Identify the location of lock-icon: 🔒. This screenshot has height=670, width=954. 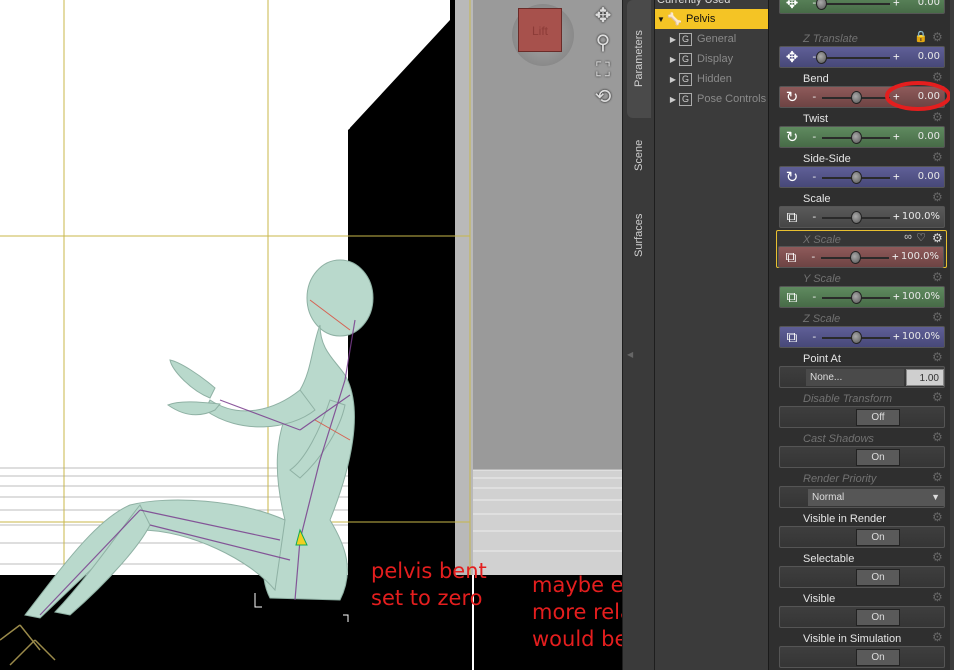
(921, 36).